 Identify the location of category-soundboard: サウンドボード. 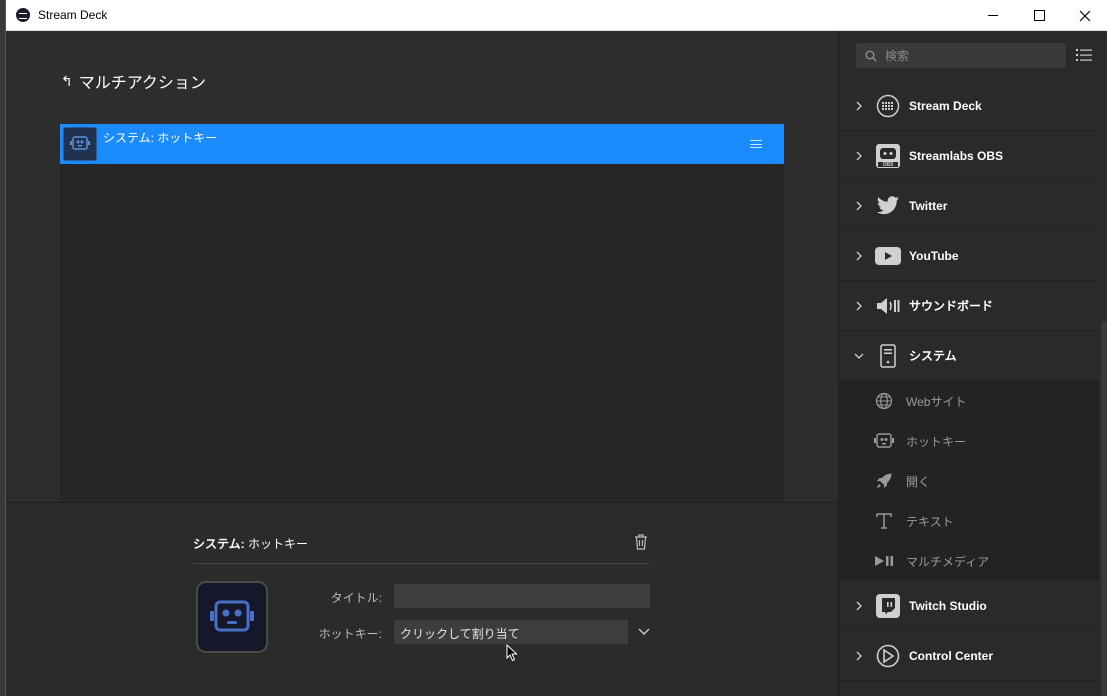
(969, 306).